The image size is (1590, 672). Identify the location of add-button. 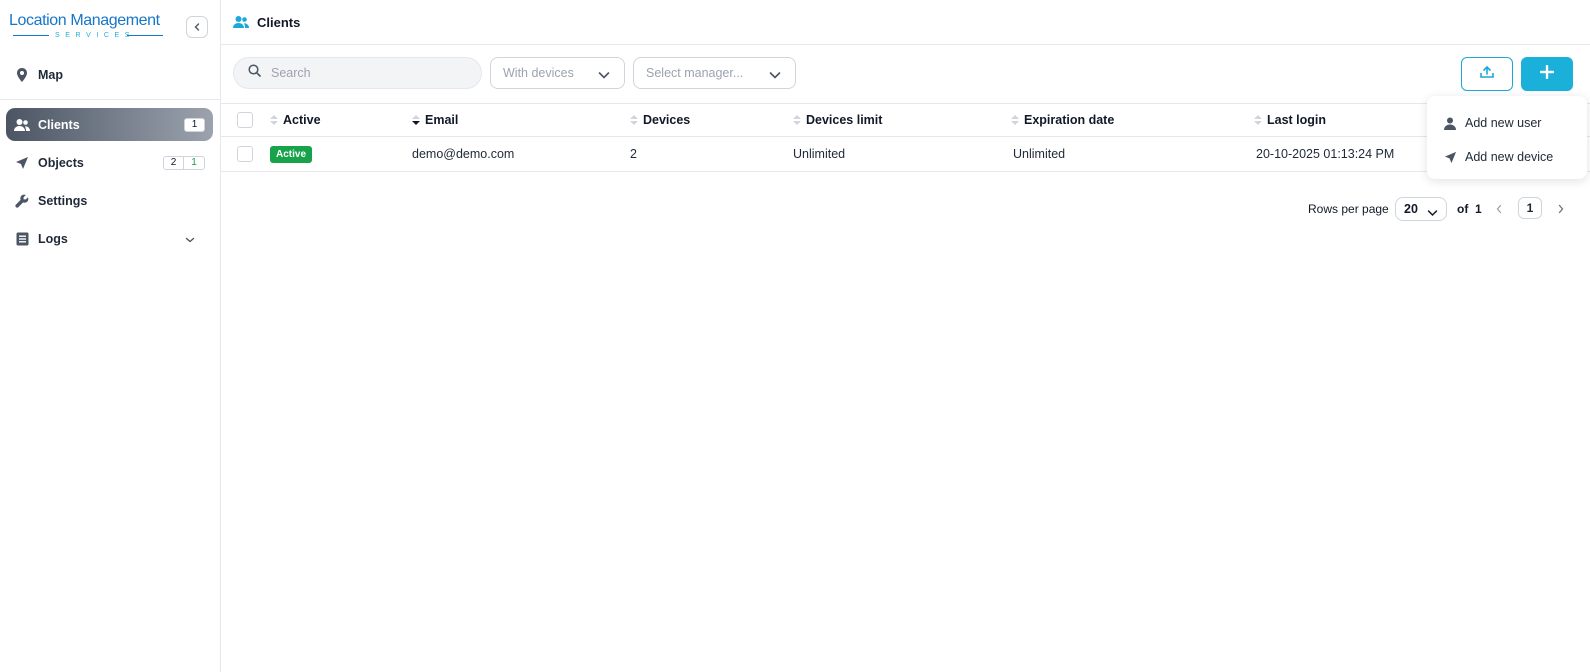
(1547, 74).